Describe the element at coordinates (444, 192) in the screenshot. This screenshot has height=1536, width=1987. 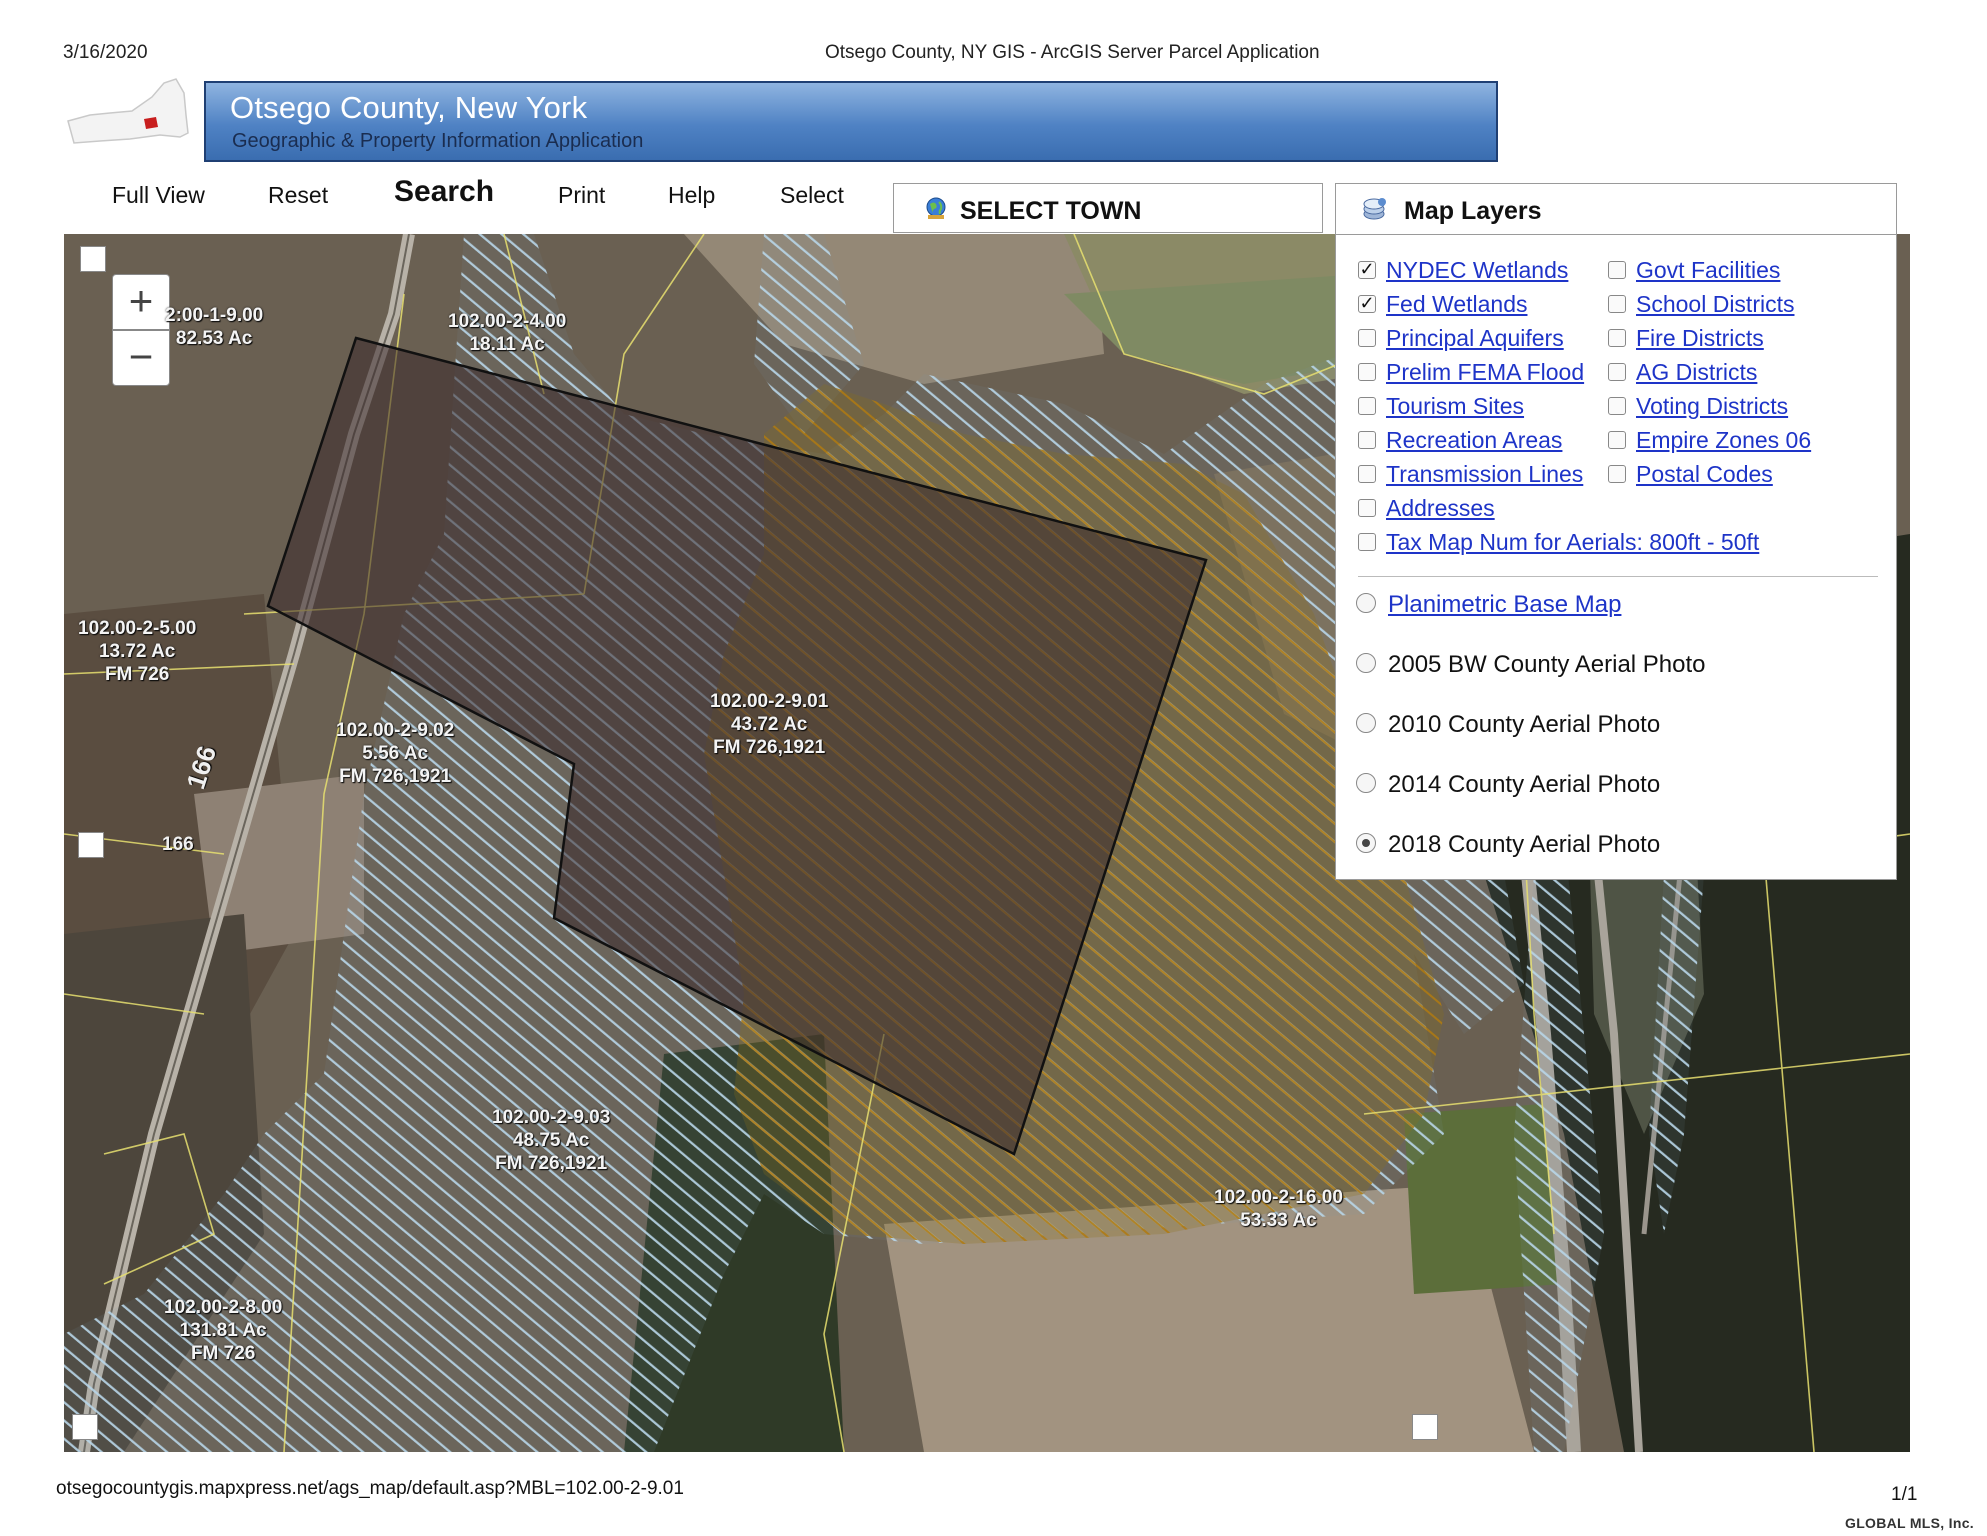
I see `search-button: Search` at that location.